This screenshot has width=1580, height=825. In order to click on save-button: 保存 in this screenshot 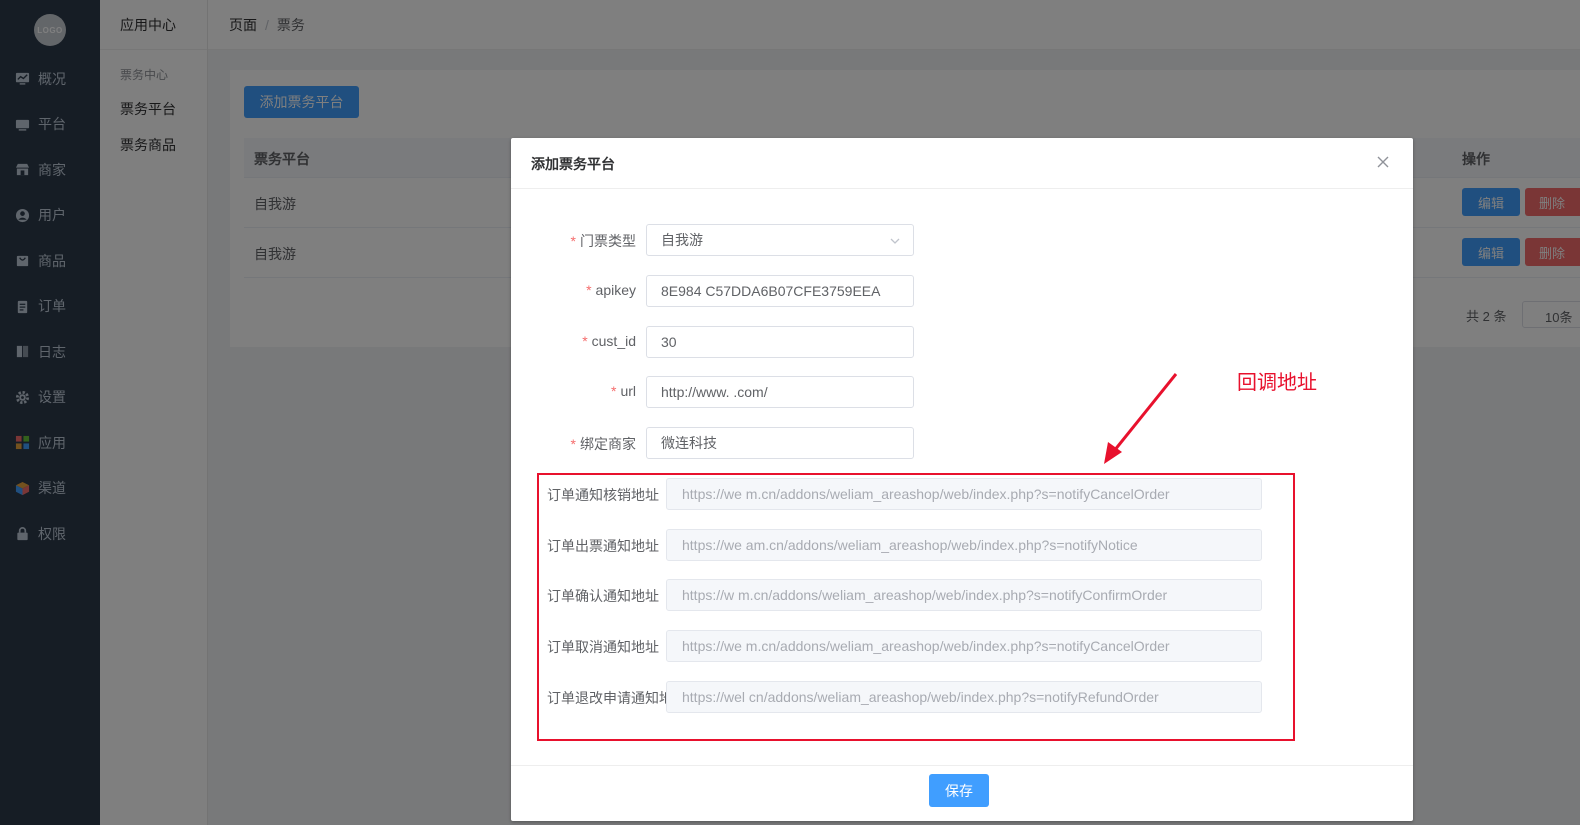, I will do `click(959, 790)`.